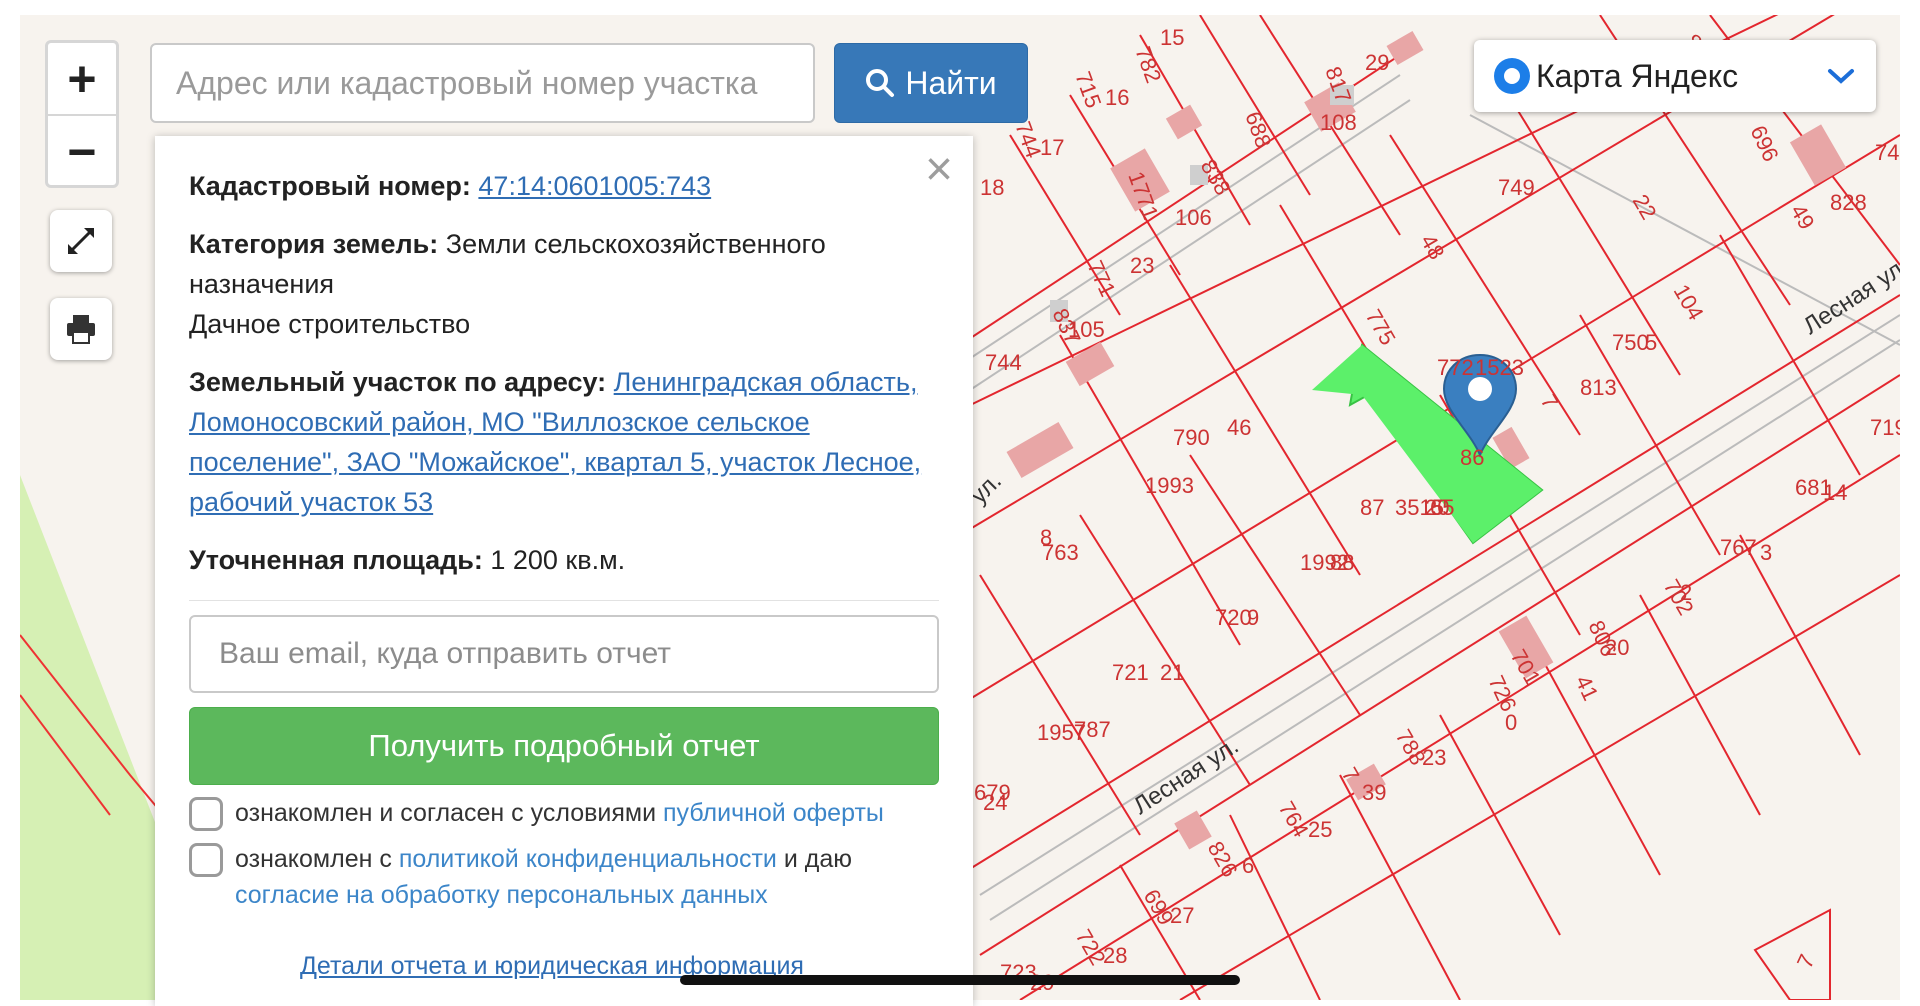  I want to click on search-input, so click(482, 83).